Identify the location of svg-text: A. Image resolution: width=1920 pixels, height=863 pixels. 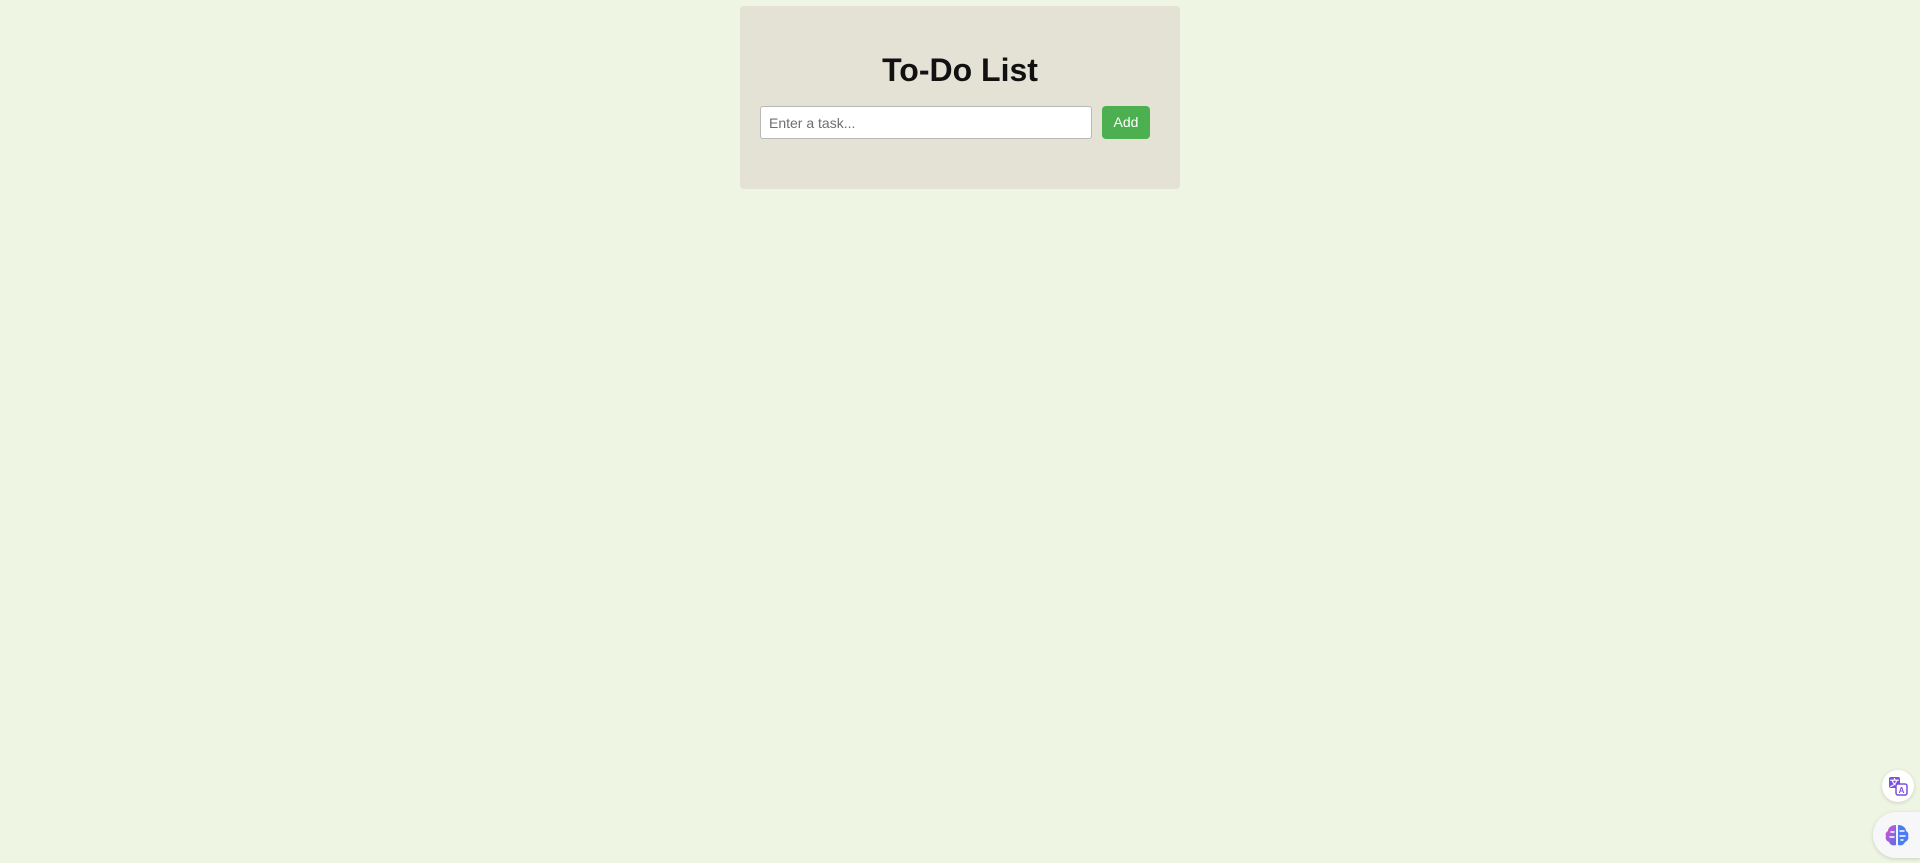
(1902, 790).